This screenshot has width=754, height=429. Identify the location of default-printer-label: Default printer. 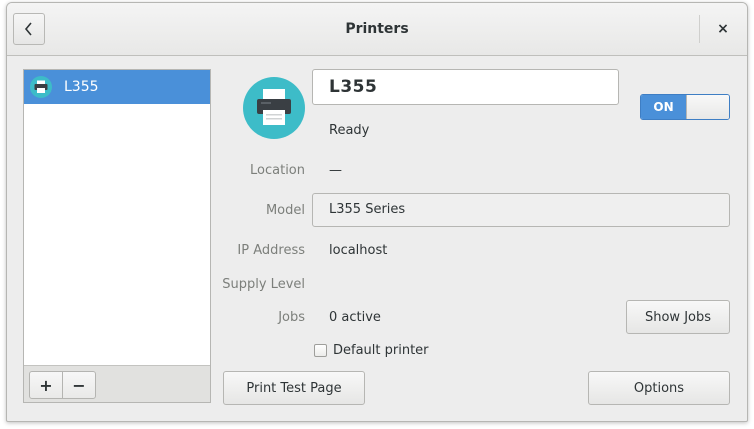
(381, 350).